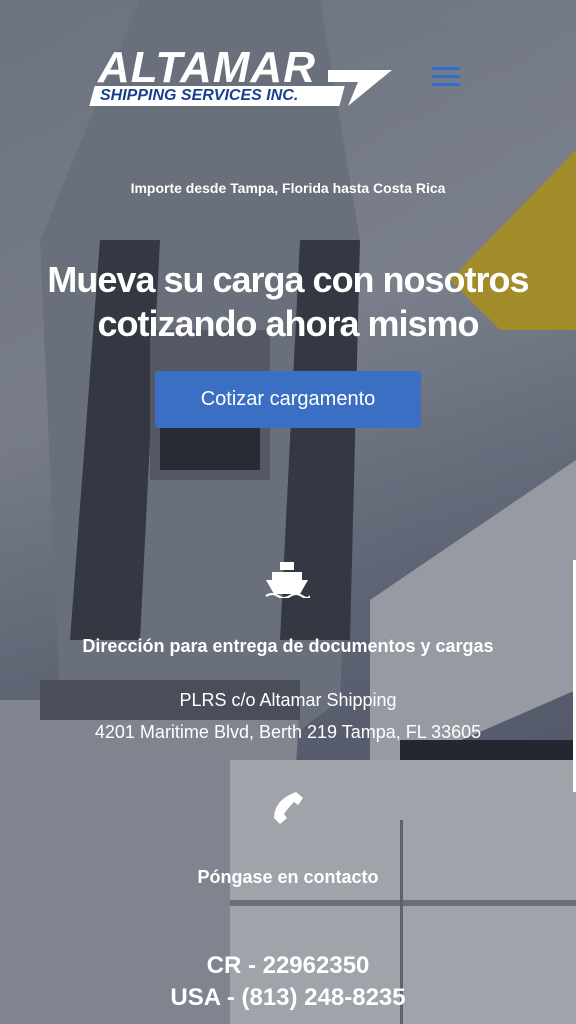  Describe the element at coordinates (288, 399) in the screenshot. I see `quote-button: Cotizar cargamento` at that location.